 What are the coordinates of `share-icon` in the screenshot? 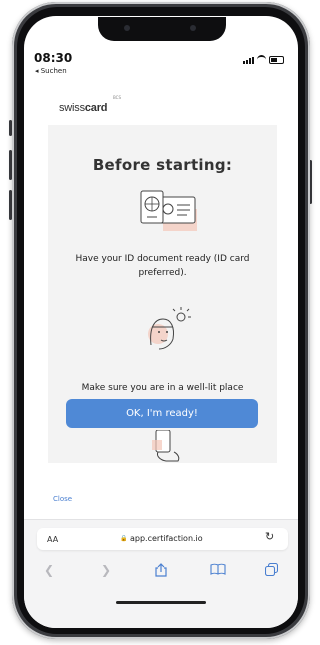 It's located at (161, 570).